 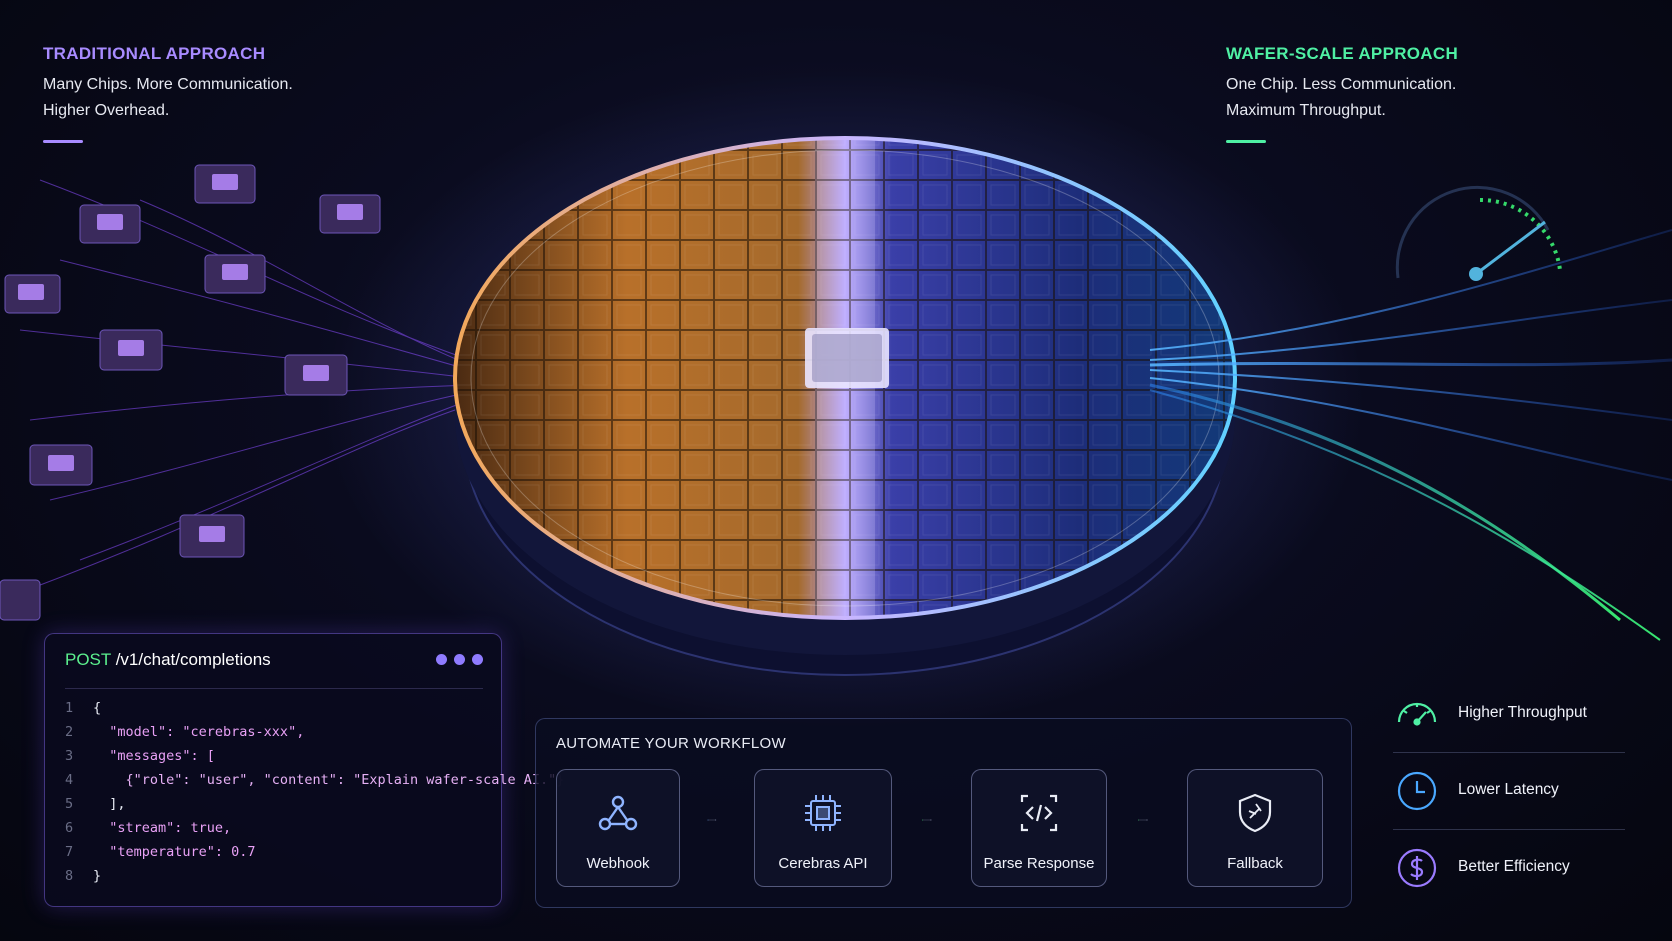 What do you see at coordinates (1508, 789) in the screenshot?
I see `benefit-label: Lower Latency` at bounding box center [1508, 789].